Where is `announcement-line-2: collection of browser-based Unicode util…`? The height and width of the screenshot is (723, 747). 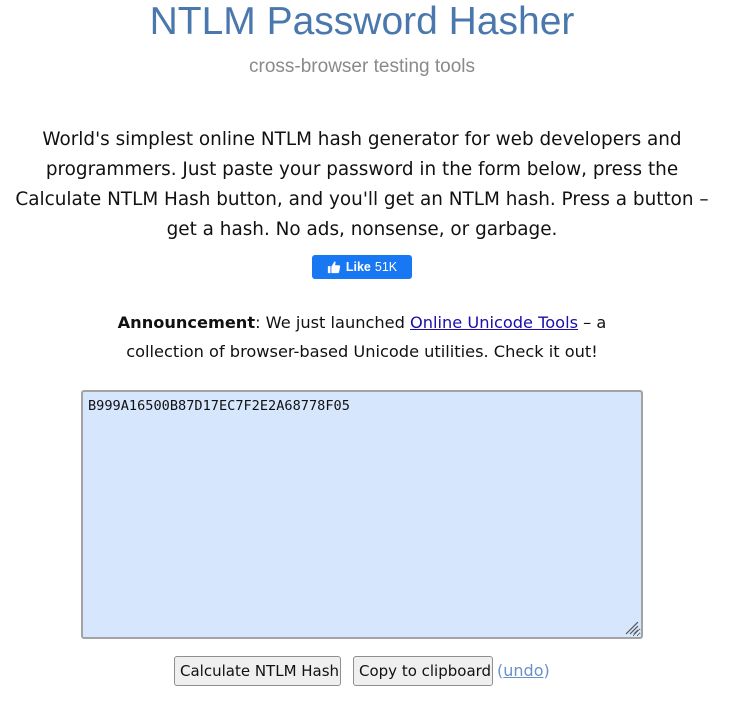
announcement-line-2: collection of browser-based Unicode util… is located at coordinates (362, 351).